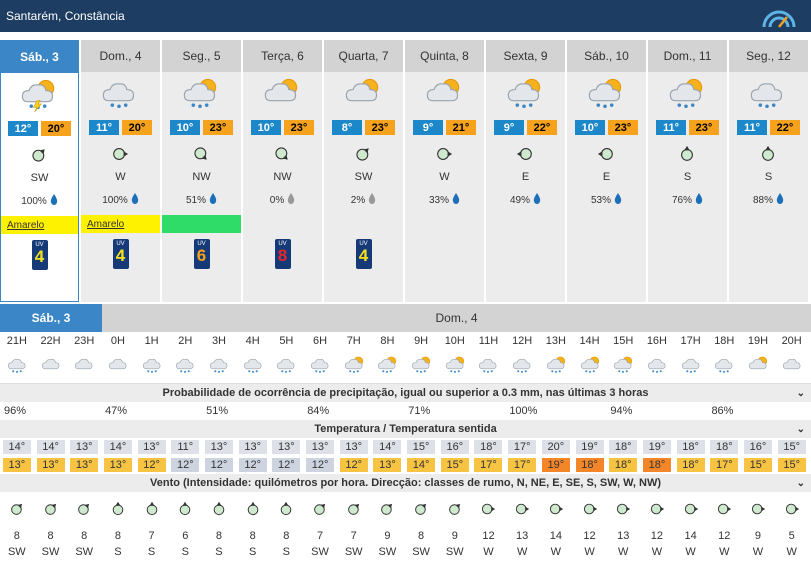 This screenshot has width=811, height=579. I want to click on day-column: Dom., 11 11° 23° S 76%, so click(687, 171).